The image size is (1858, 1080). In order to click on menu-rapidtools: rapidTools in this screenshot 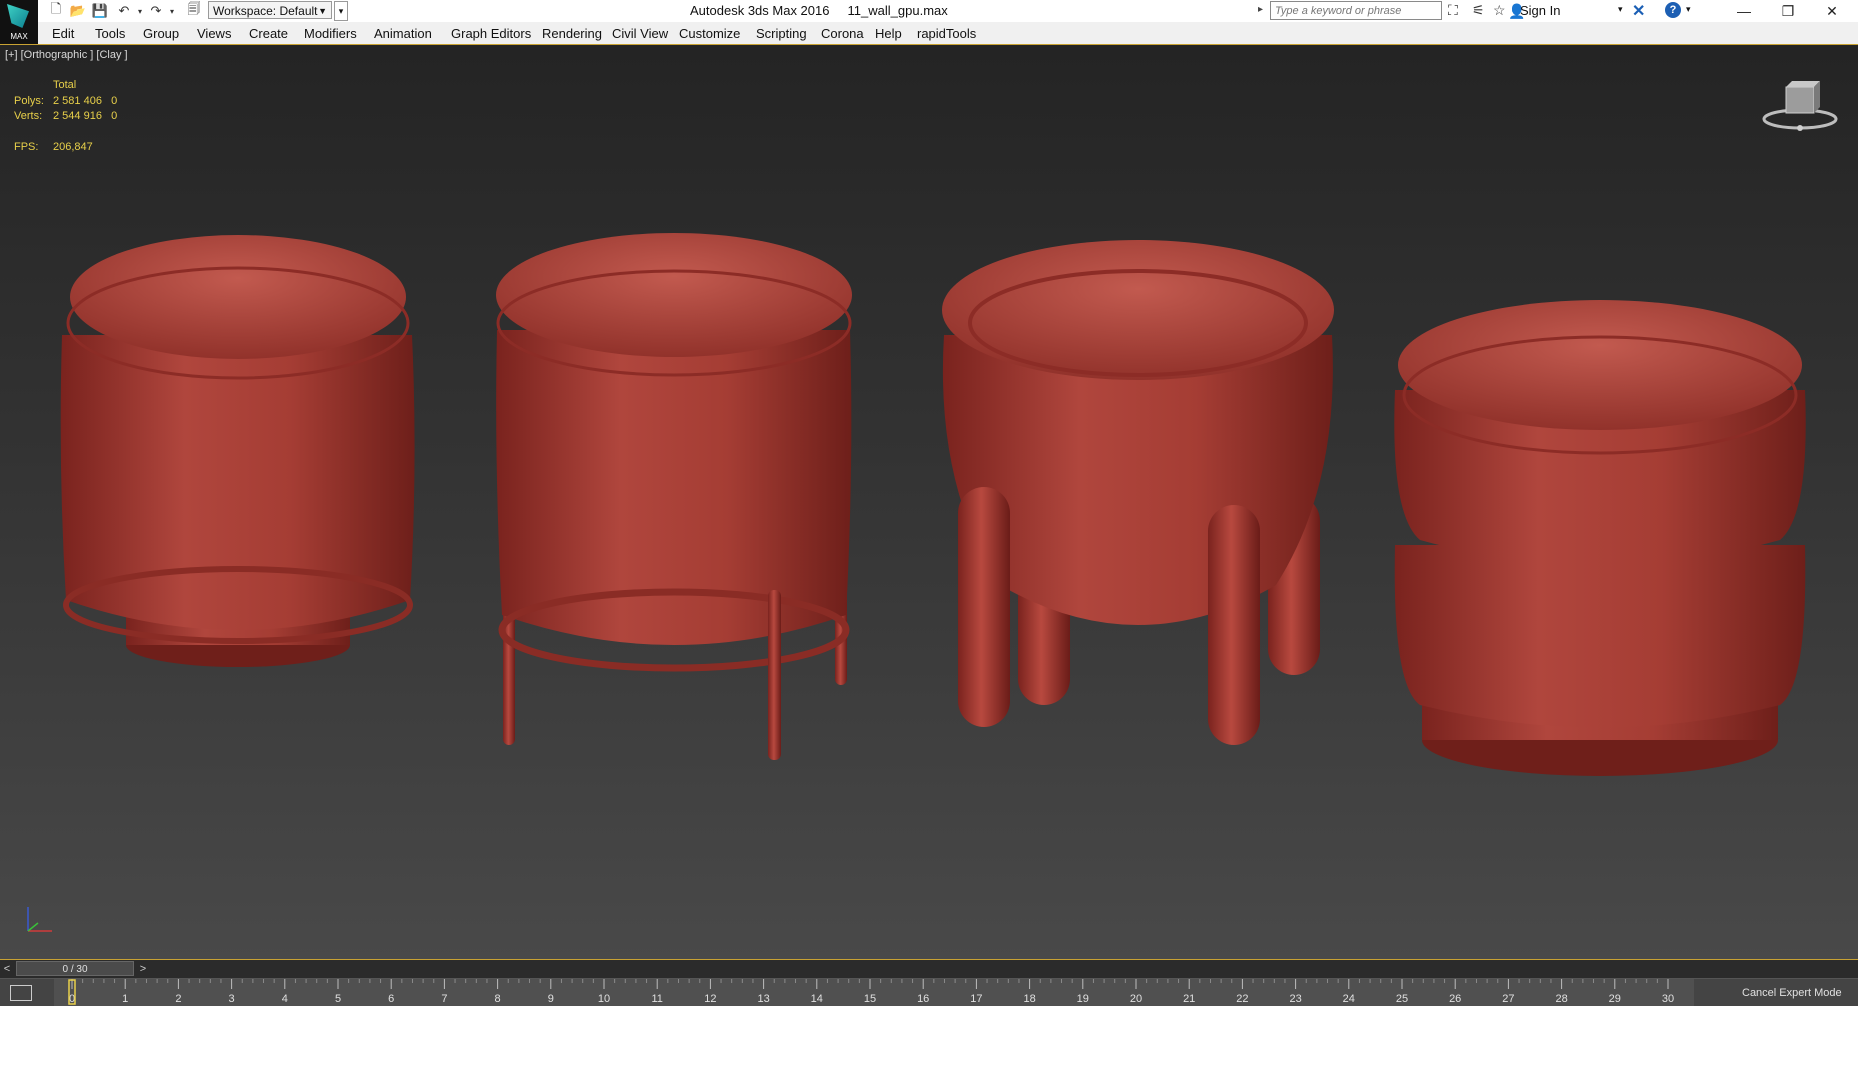, I will do `click(946, 33)`.